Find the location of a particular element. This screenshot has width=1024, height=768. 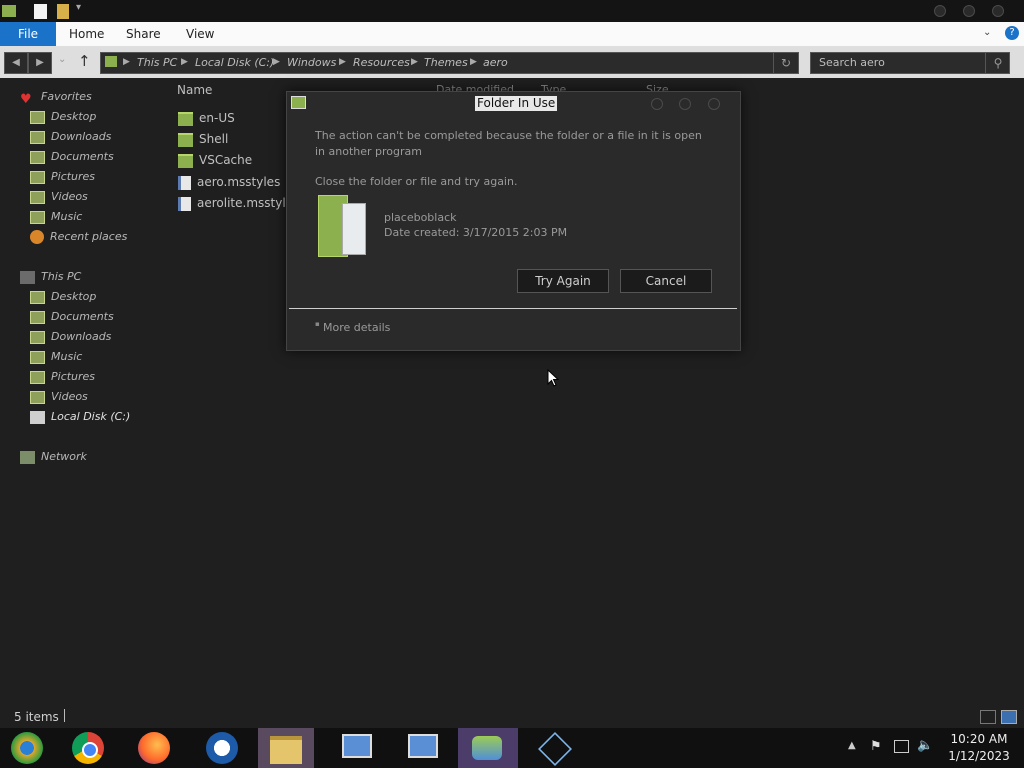

breadcrumb-windows: Windows is located at coordinates (311, 62).